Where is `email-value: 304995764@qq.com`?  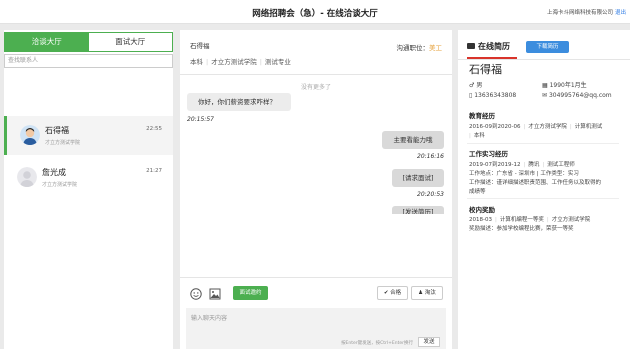 email-value: 304995764@qq.com is located at coordinates (580, 95).